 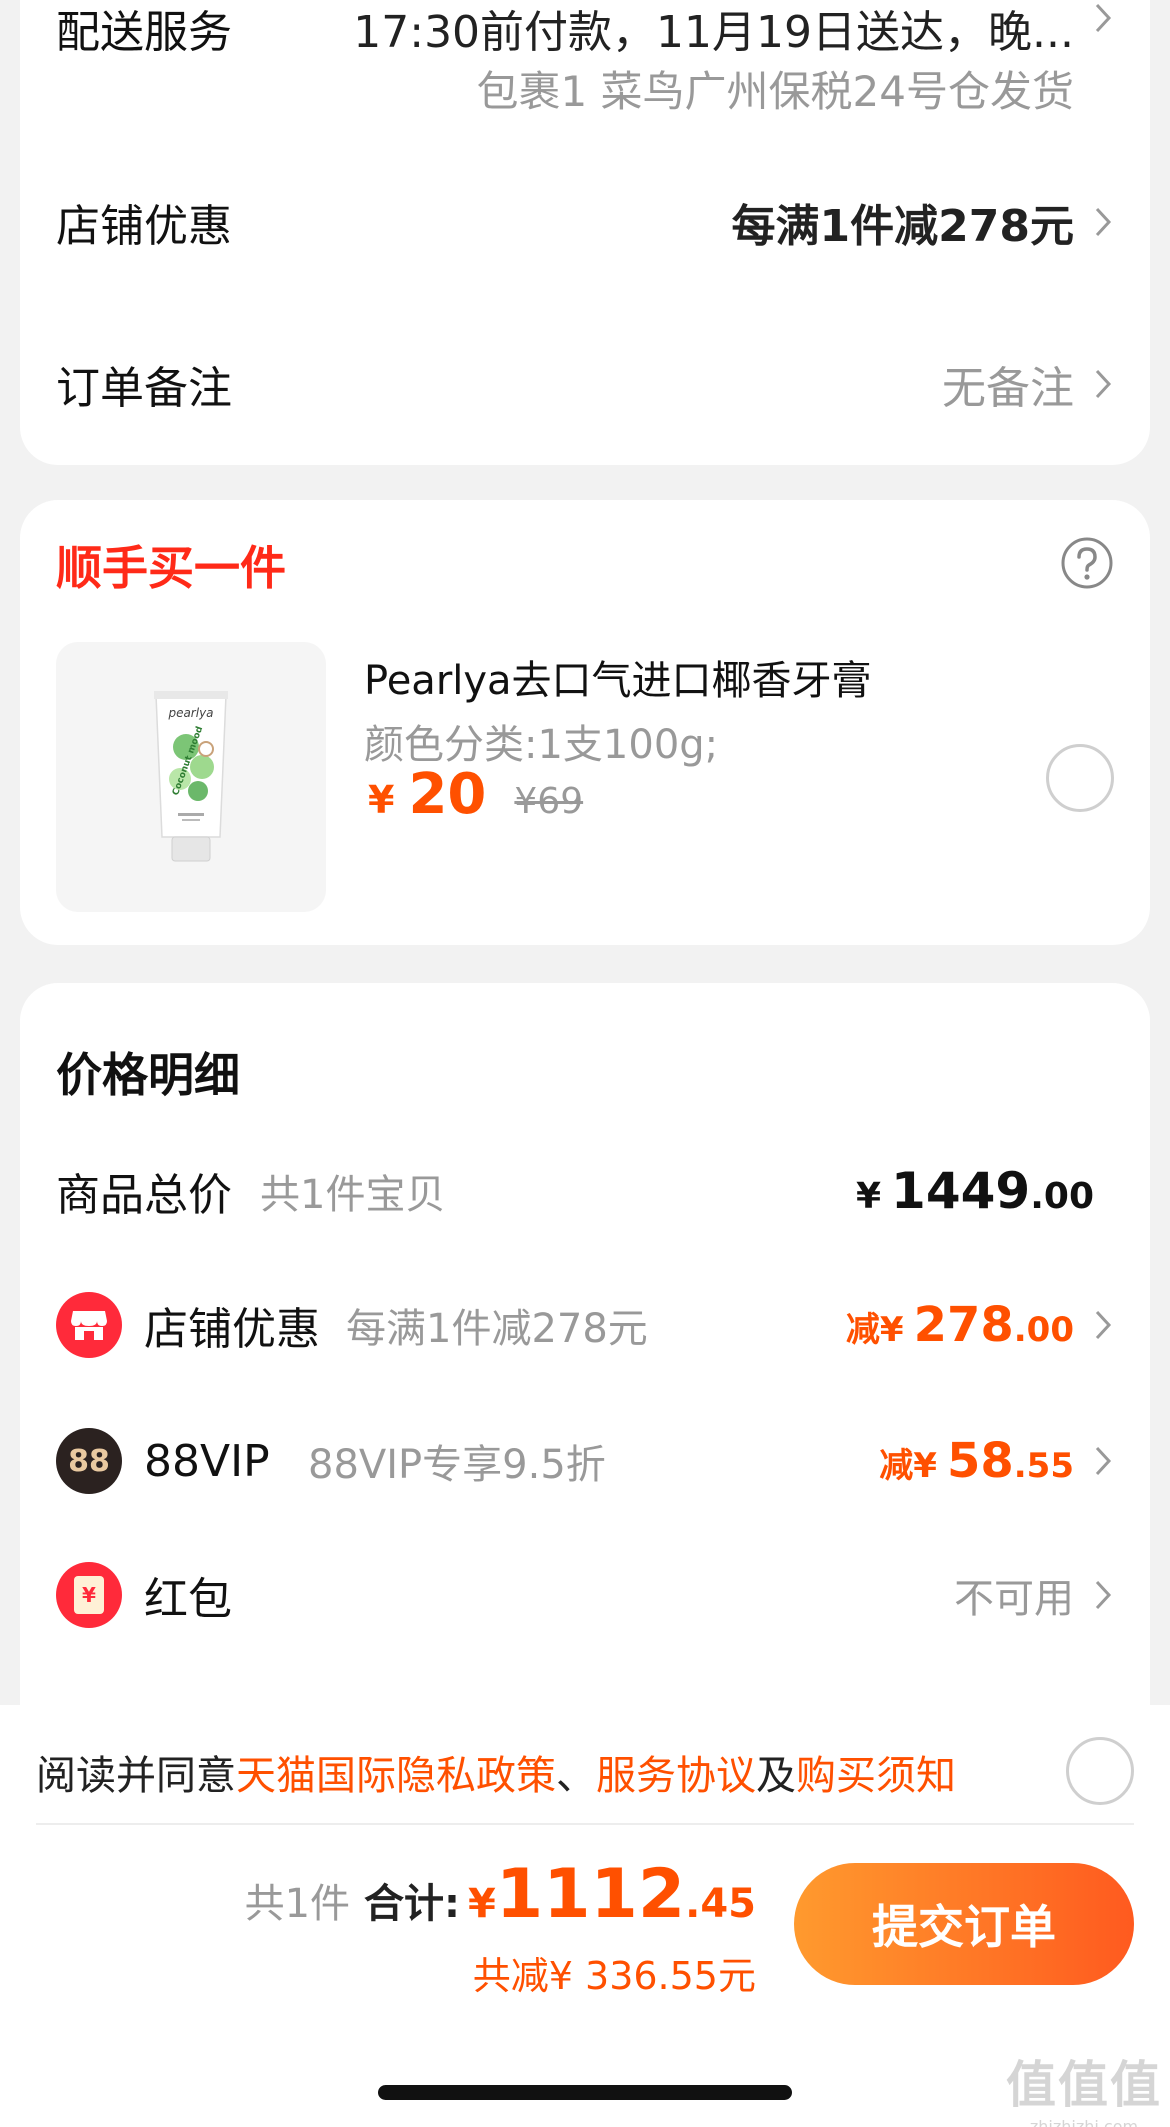 What do you see at coordinates (144, 226) in the screenshot?
I see `shop-discount-label: 店铺优惠` at bounding box center [144, 226].